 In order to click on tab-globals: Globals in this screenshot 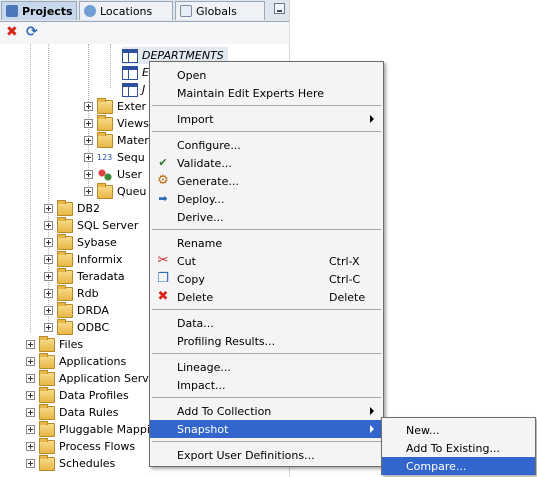, I will do `click(220, 10)`.